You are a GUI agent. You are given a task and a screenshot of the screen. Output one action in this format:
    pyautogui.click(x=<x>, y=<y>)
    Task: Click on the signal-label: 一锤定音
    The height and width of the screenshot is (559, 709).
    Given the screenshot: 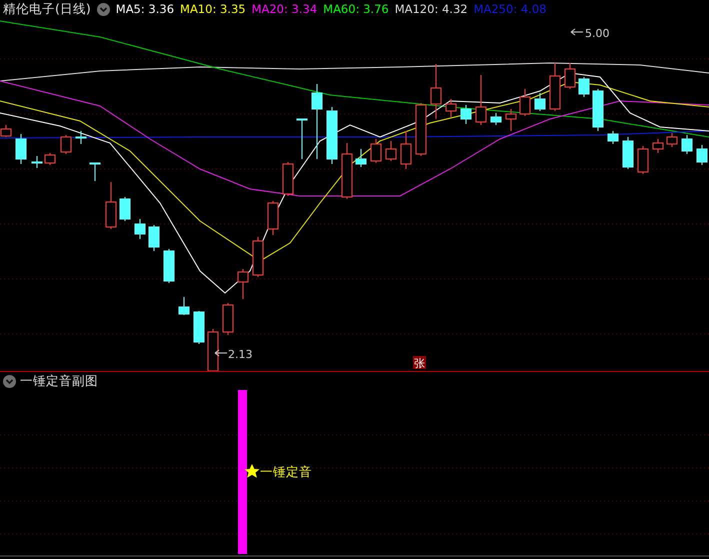 What is the action you would take?
    pyautogui.click(x=286, y=471)
    